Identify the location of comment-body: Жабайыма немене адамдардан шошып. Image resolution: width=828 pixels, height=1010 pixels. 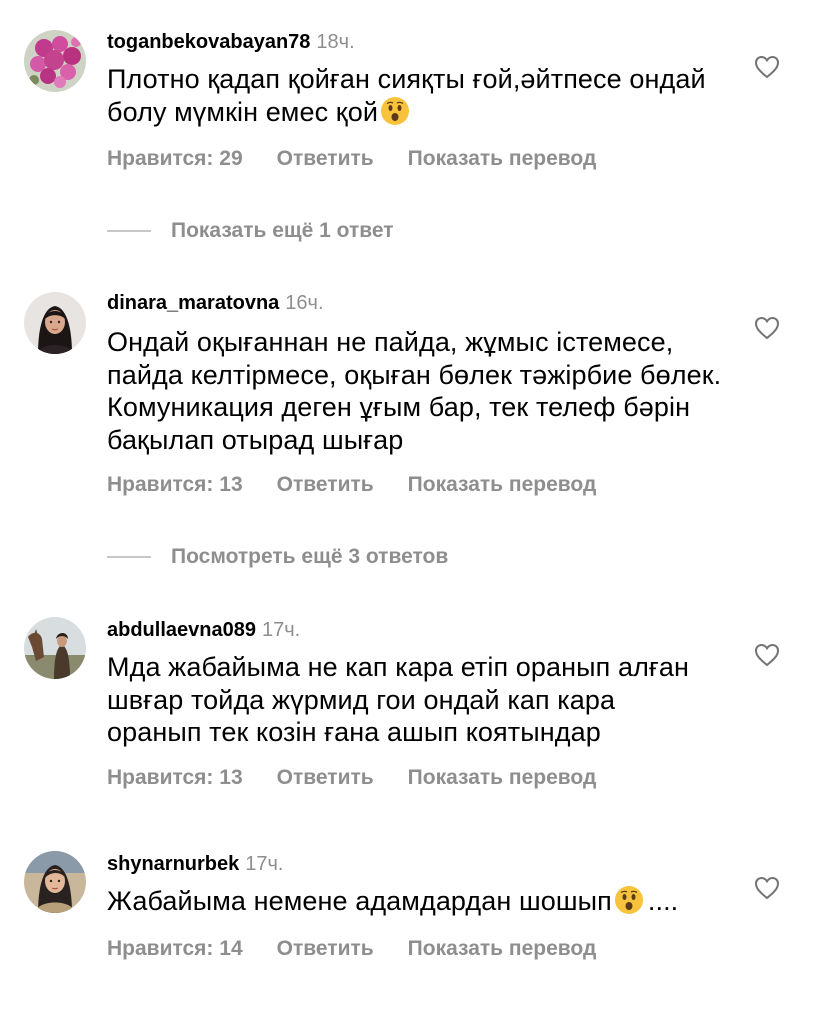
(359, 901).